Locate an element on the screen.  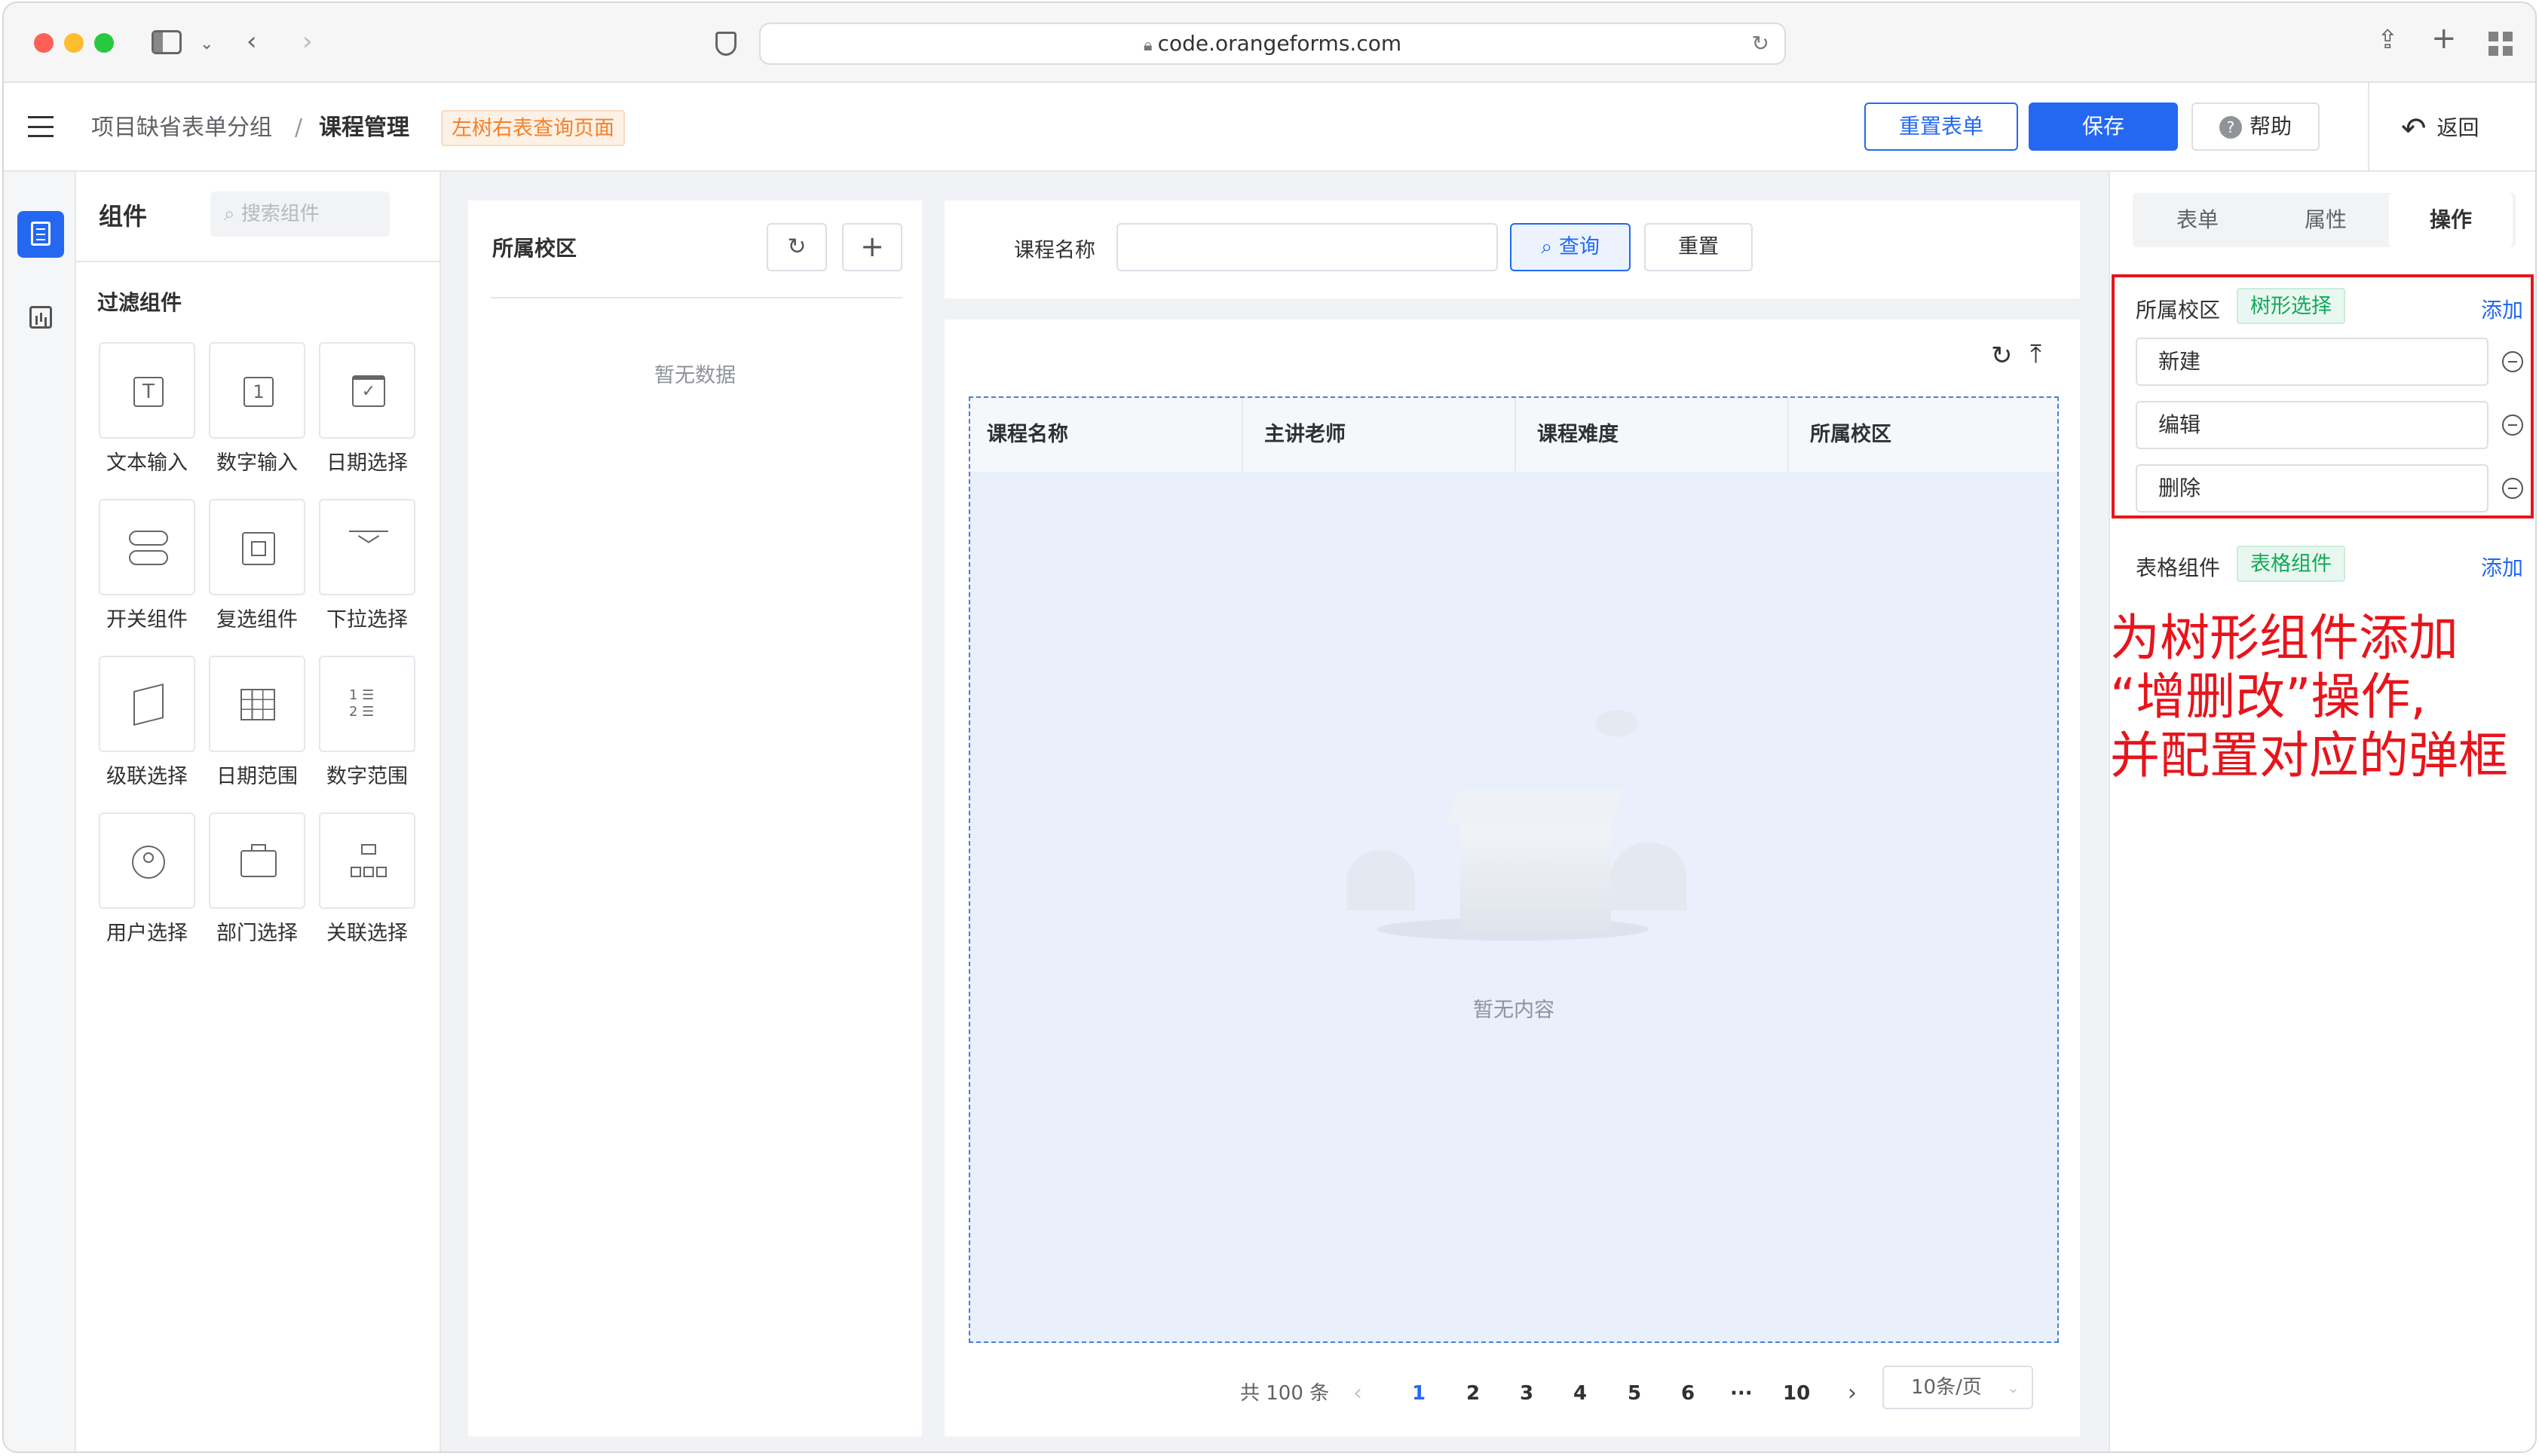
page-size-select: 10条/页 ⌄ is located at coordinates (1957, 1387).